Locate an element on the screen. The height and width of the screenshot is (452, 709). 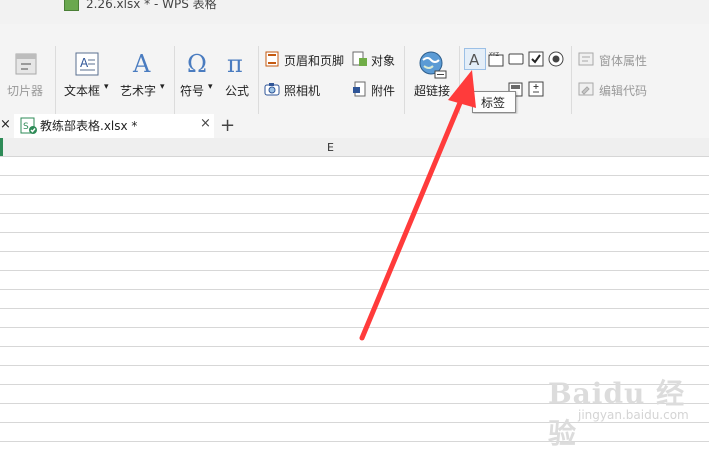
spinner-control-button is located at coordinates (536, 89).